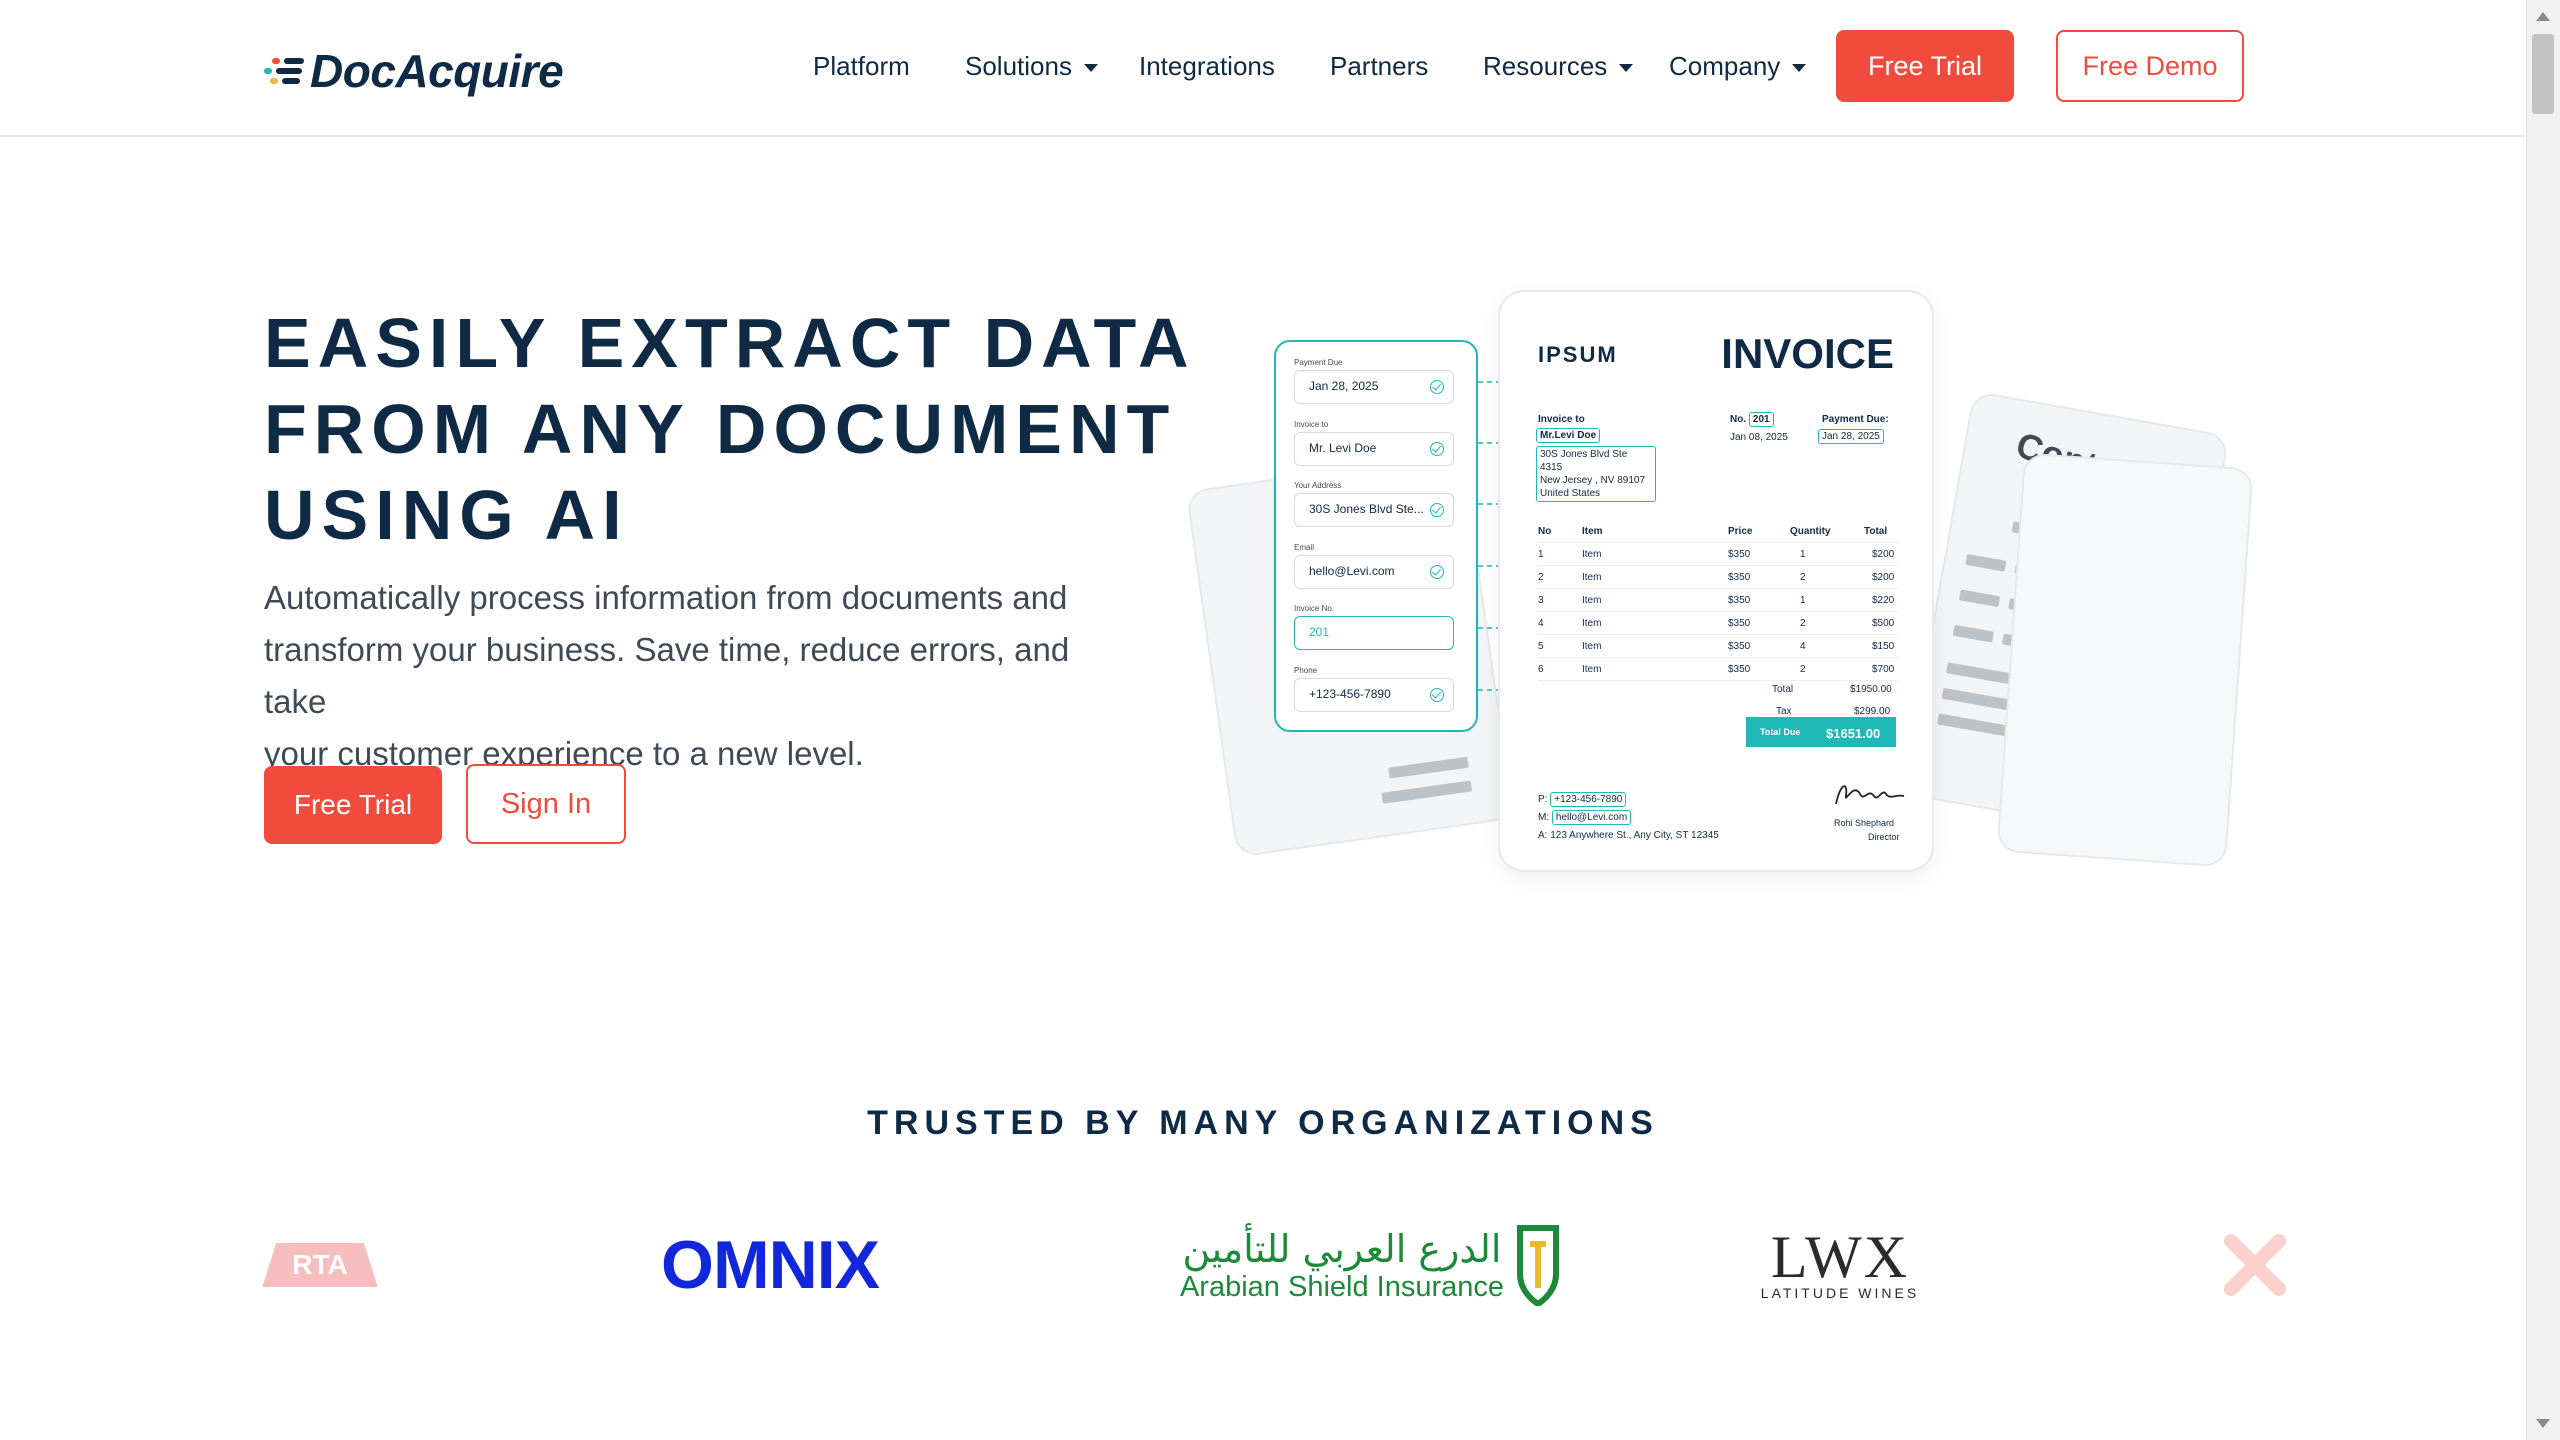  Describe the element at coordinates (2543, 74) in the screenshot. I see `scroll-thumb` at that location.